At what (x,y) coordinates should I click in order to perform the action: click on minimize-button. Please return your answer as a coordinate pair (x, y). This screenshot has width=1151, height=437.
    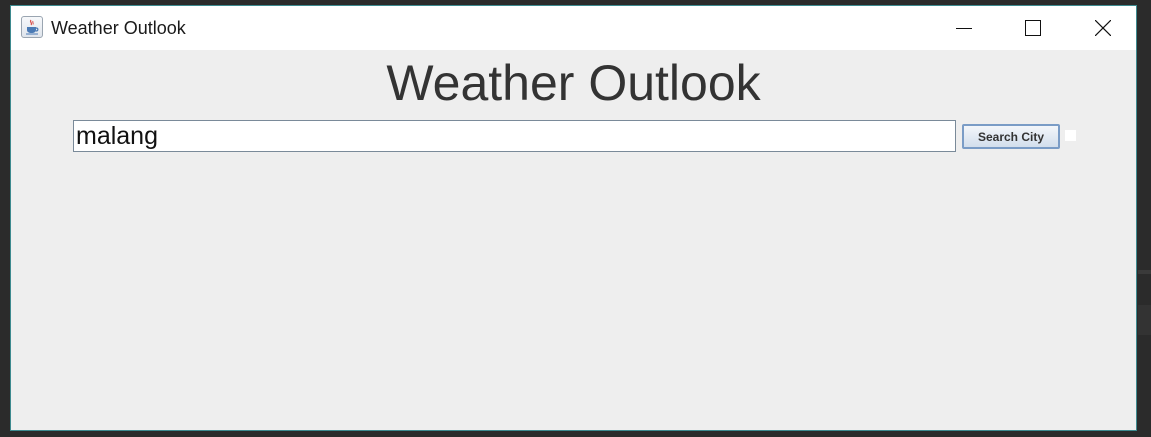
    Looking at the image, I should click on (964, 28).